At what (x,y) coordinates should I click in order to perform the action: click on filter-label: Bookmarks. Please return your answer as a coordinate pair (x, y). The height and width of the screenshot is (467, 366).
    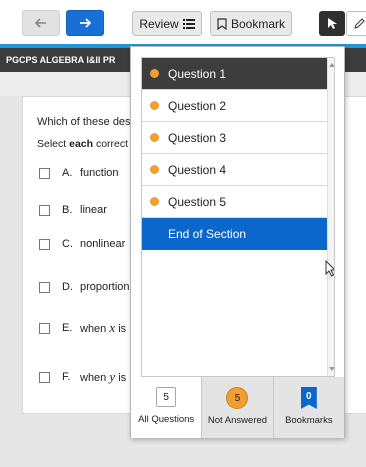
    Looking at the image, I should click on (309, 420).